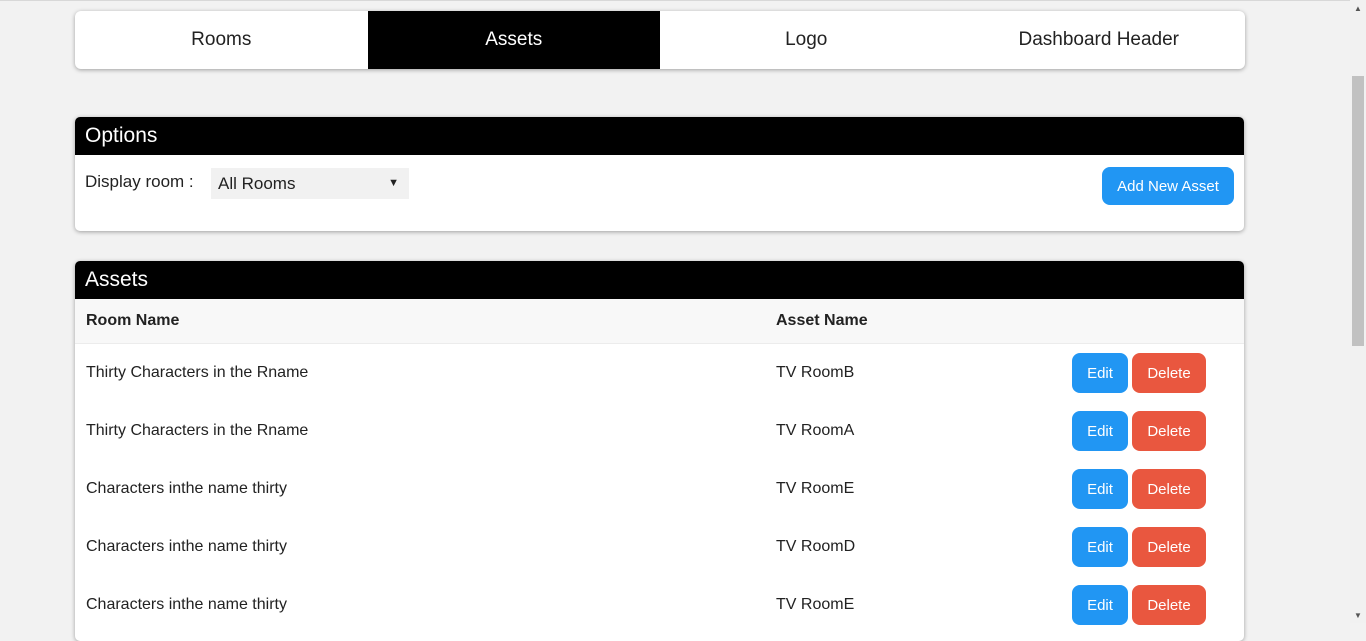  Describe the element at coordinates (659, 193) in the screenshot. I see `options-body: Display room : All Rooms ▼ Add New Asset` at that location.